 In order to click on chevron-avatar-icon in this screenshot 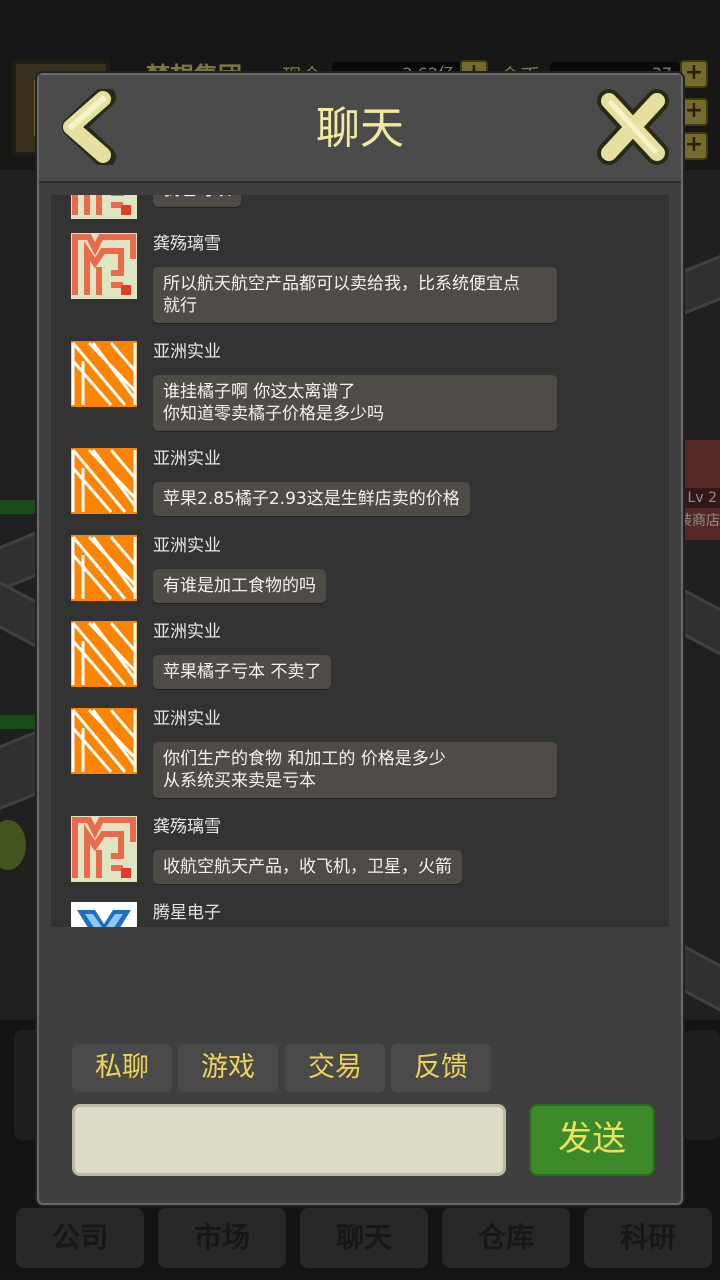, I will do `click(104, 914)`.